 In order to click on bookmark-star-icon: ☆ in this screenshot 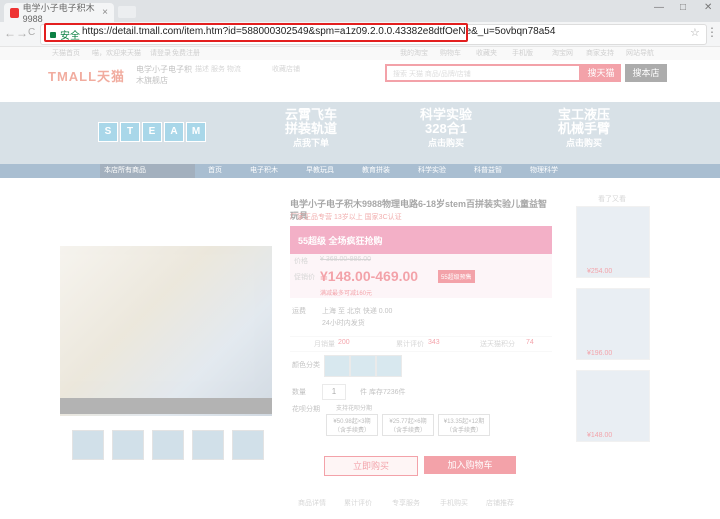, I will do `click(695, 32)`.